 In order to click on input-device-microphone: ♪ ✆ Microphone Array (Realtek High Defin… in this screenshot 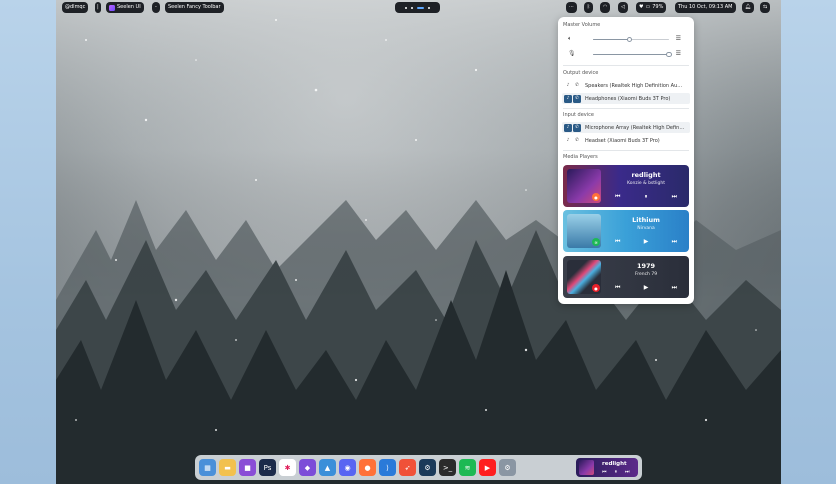, I will do `click(626, 127)`.